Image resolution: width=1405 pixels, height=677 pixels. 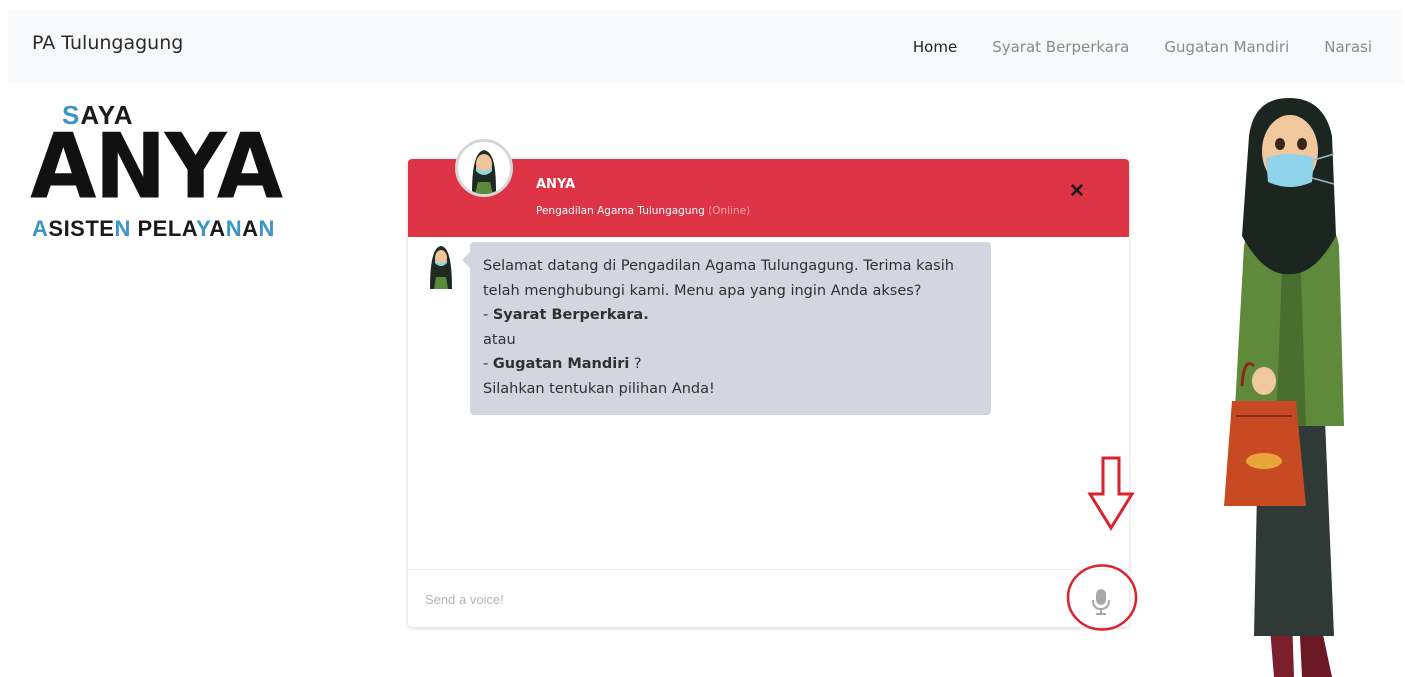 What do you see at coordinates (643, 211) in the screenshot?
I see `chat-contact-subtitle: Pengadilan Agama Tulungagung (Online)` at bounding box center [643, 211].